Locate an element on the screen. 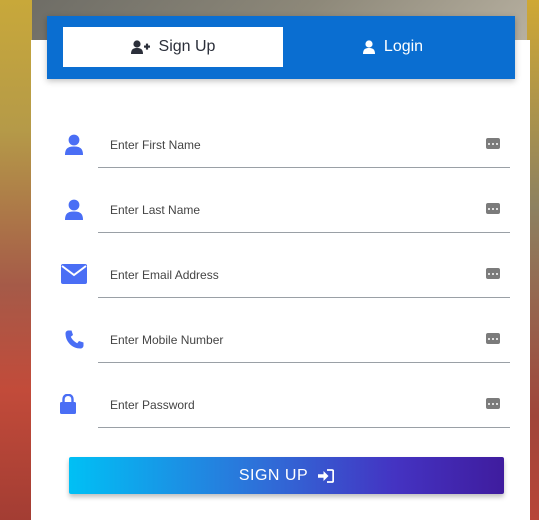  email-input-wrap is located at coordinates (304, 274).